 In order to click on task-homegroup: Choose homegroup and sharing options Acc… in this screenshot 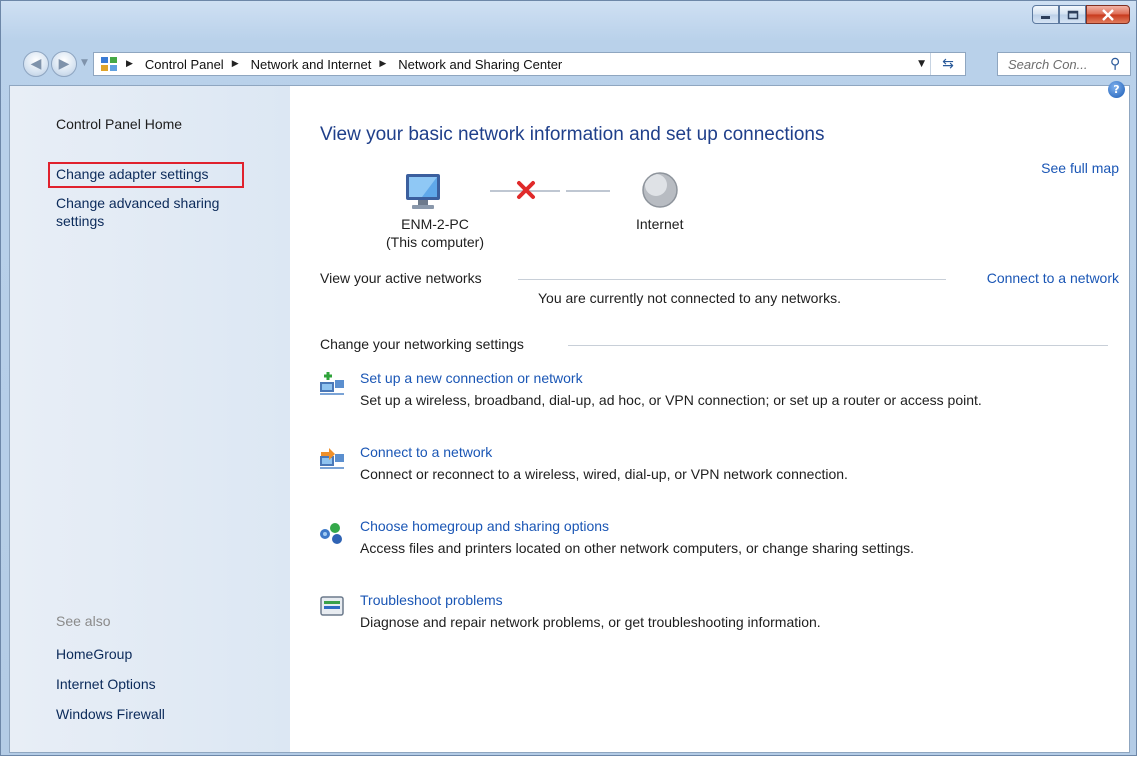, I will do `click(617, 537)`.